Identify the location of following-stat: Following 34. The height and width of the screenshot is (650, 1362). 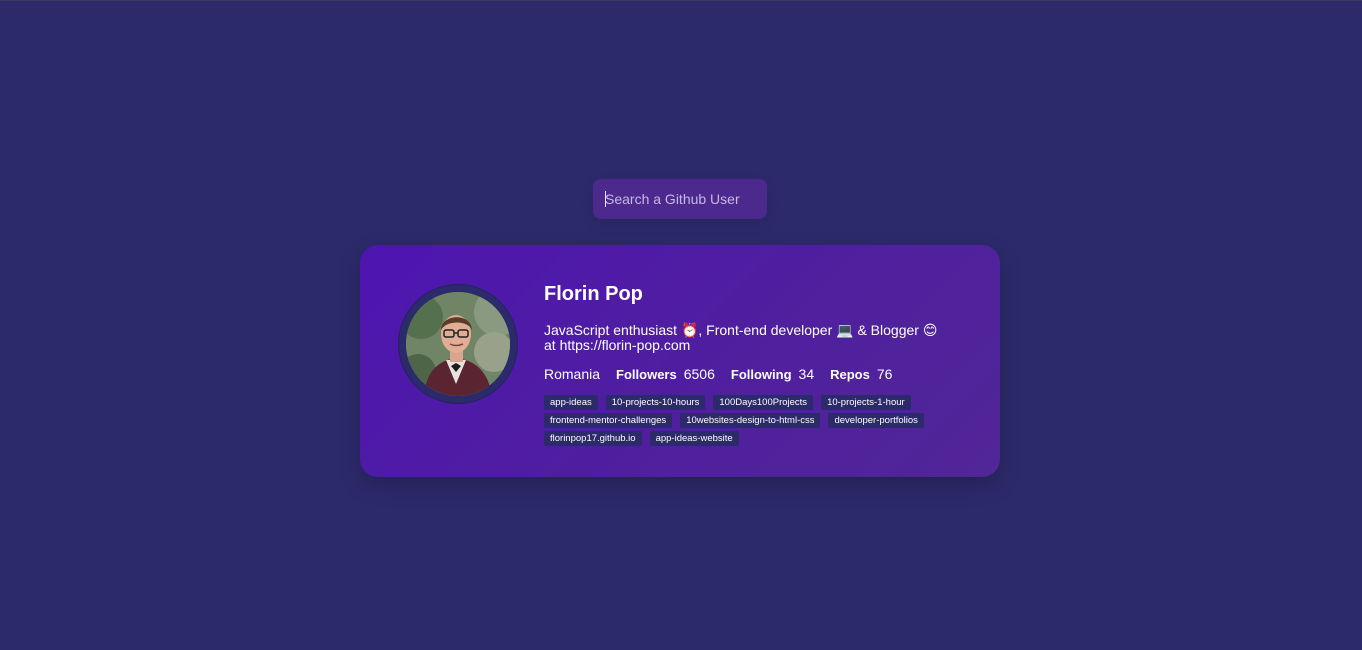
(772, 374).